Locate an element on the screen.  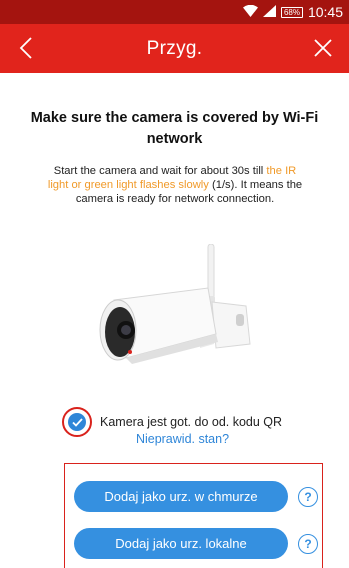
close-button is located at coordinates (323, 48).